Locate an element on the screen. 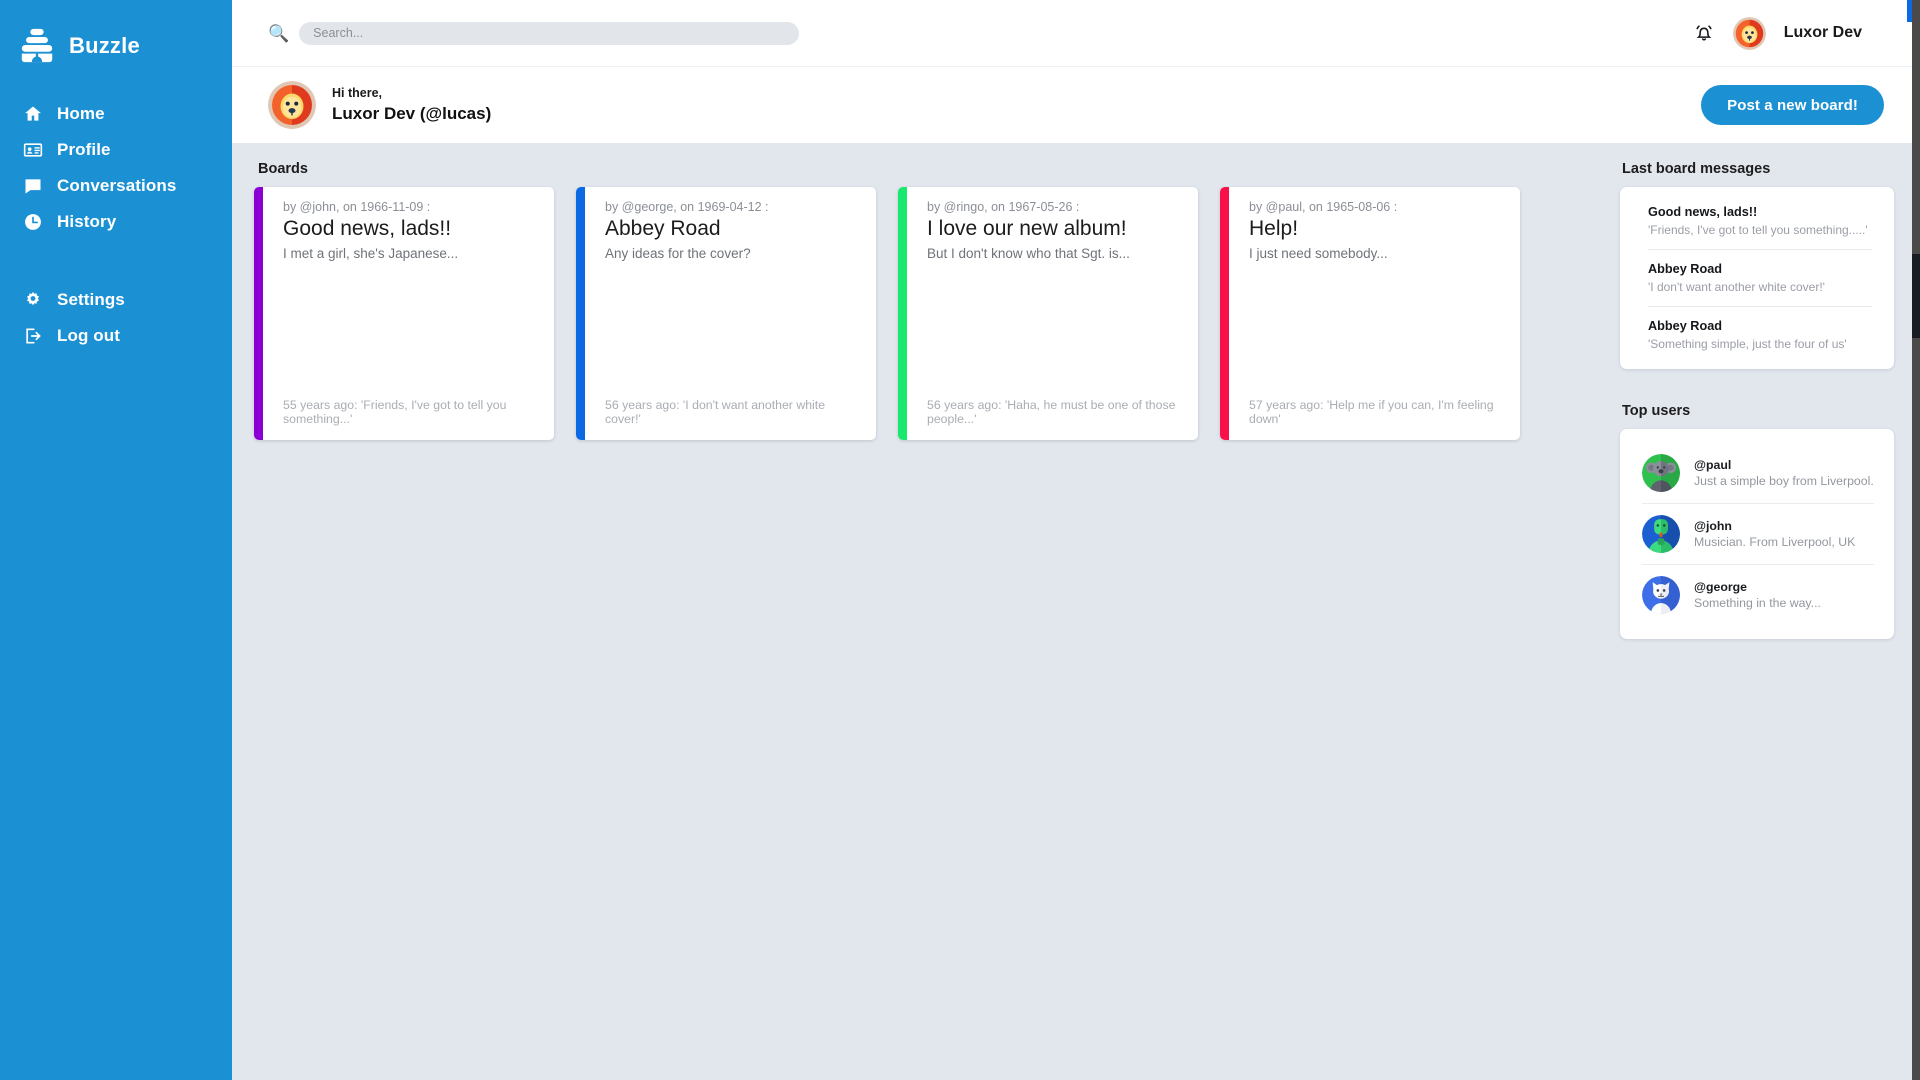  sidebar-item-label: Log out is located at coordinates (89, 335).